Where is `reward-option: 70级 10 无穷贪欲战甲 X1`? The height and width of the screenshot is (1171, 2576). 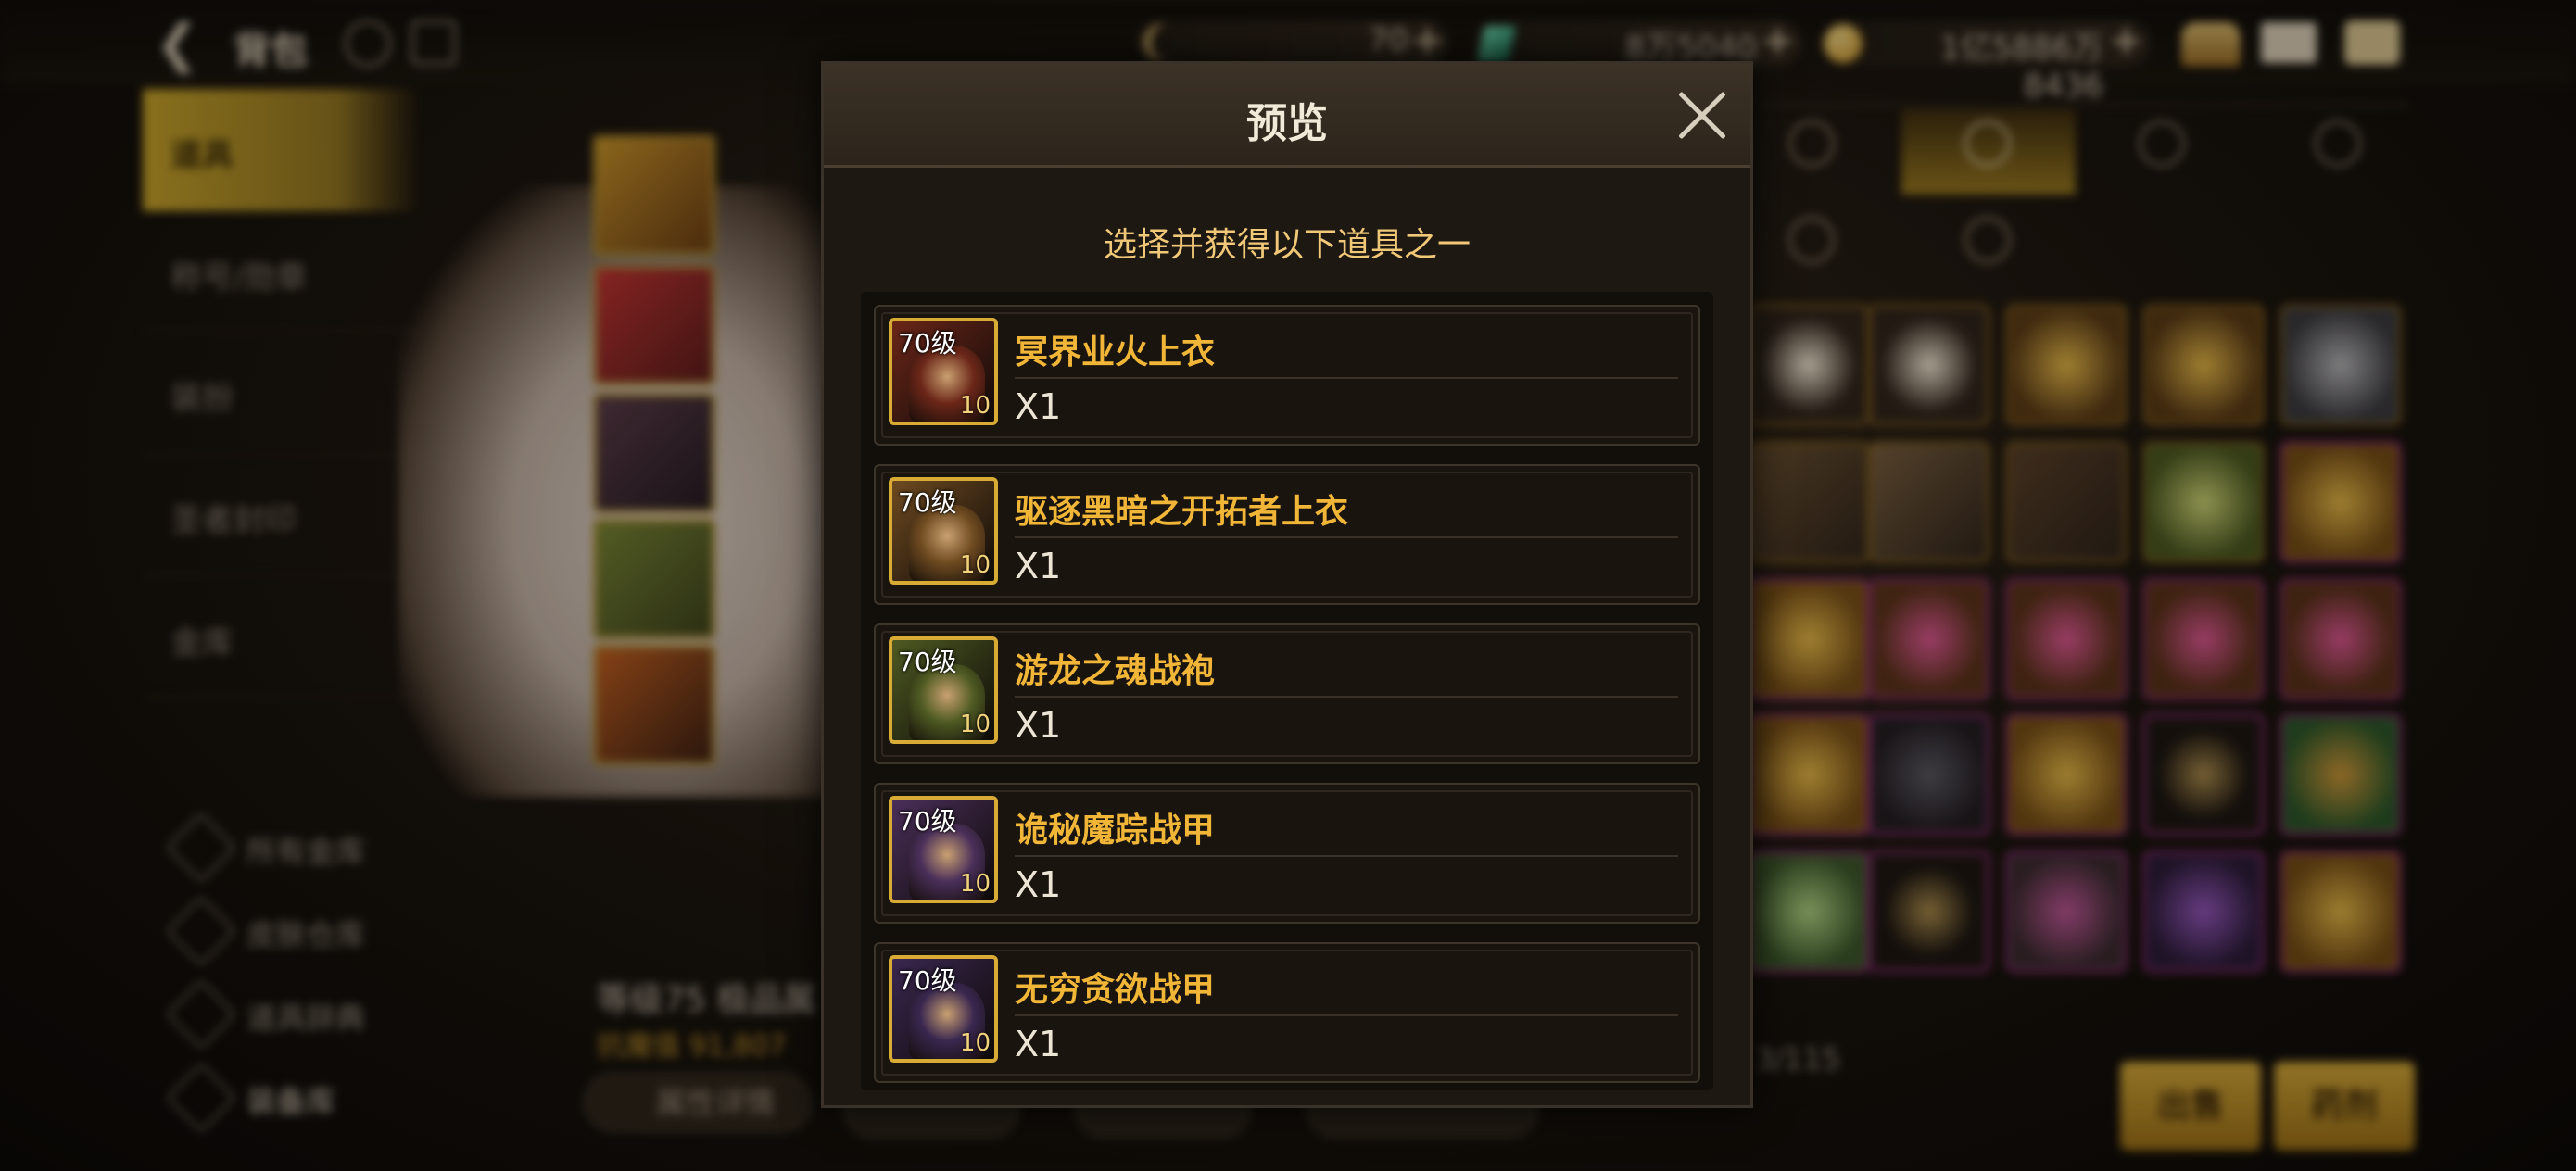
reward-option: 70级 10 无穷贪欲战甲 X1 is located at coordinates (1287, 1013).